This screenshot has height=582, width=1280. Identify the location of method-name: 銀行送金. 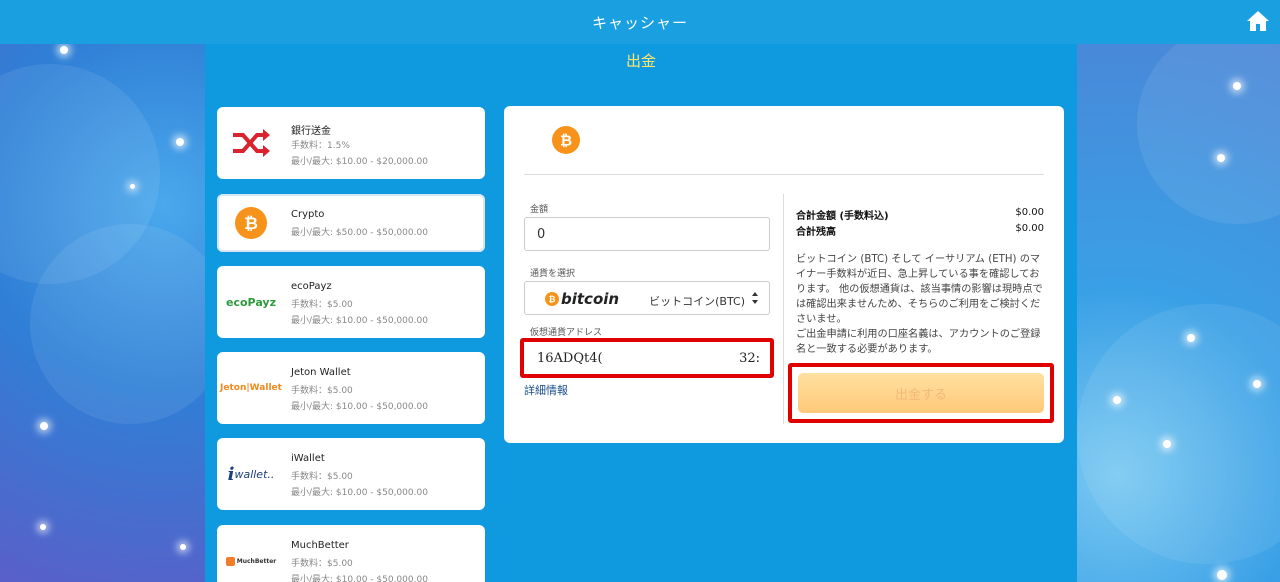
(311, 131).